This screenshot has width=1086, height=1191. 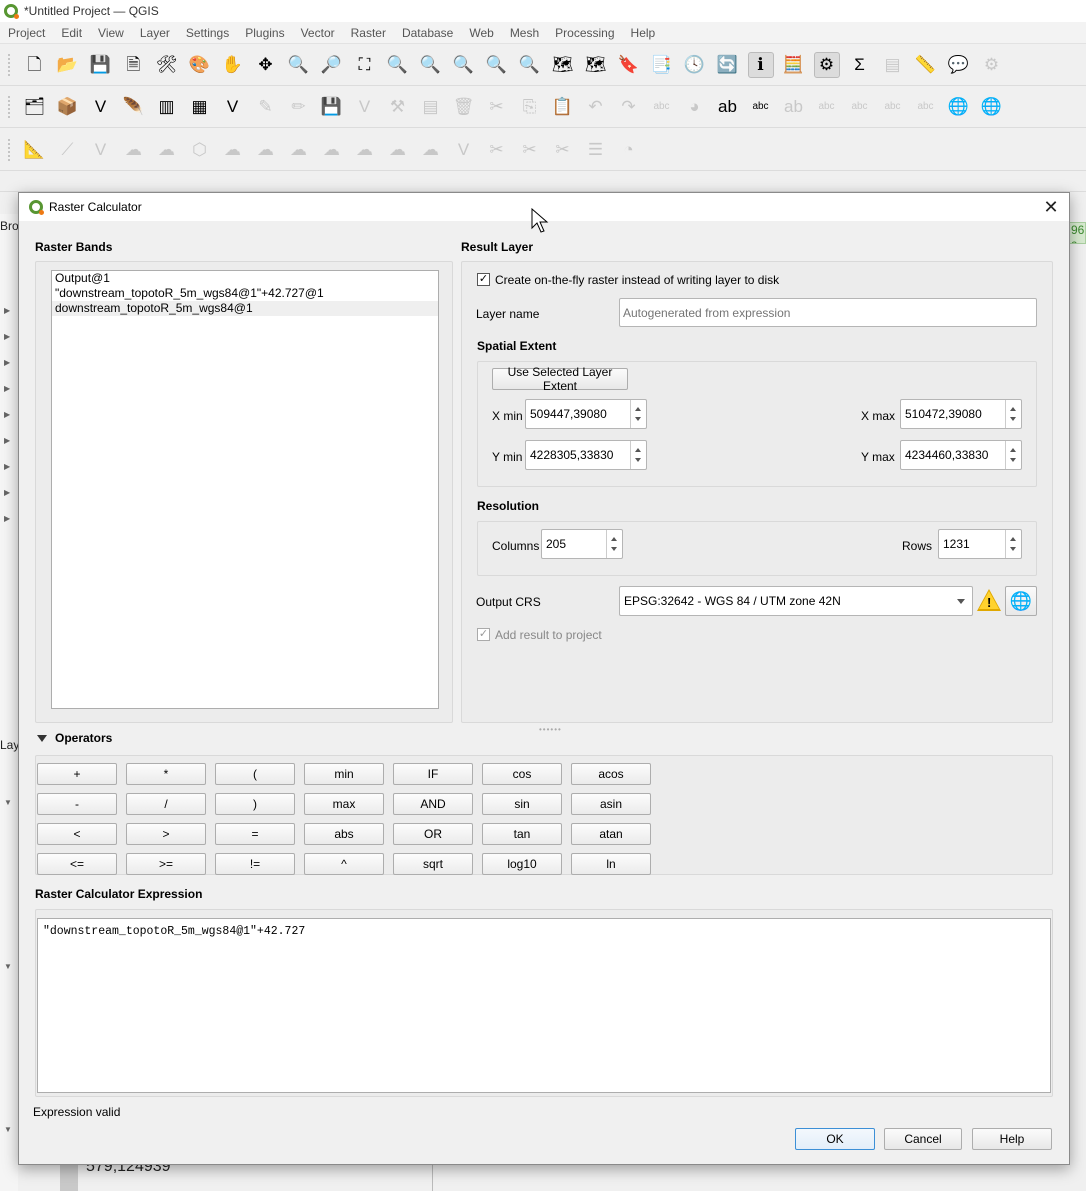 What do you see at coordinates (167, 65) in the screenshot?
I see `layout-manager-icon: 🛠` at bounding box center [167, 65].